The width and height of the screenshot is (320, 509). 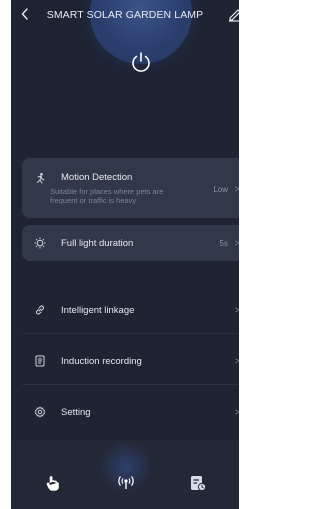 What do you see at coordinates (40, 412) in the screenshot?
I see `gear-icon` at bounding box center [40, 412].